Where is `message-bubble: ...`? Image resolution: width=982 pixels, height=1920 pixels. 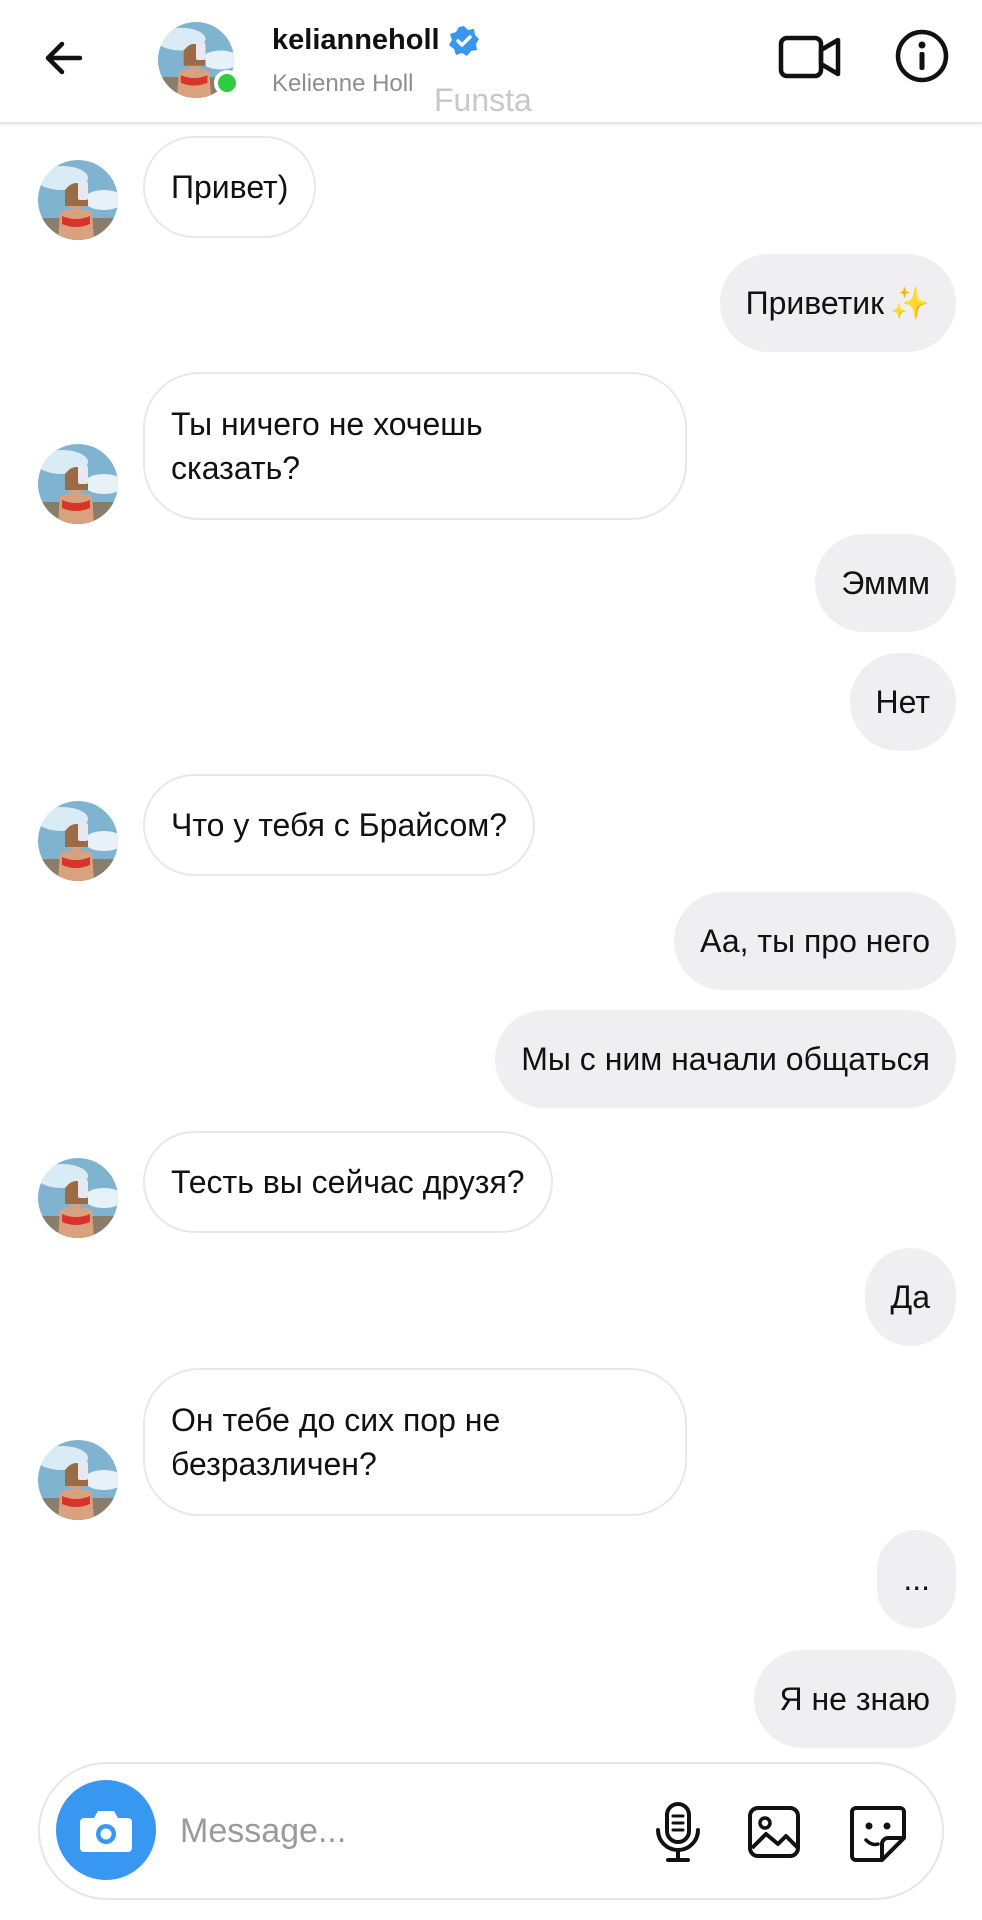
message-bubble: ... is located at coordinates (916, 1579).